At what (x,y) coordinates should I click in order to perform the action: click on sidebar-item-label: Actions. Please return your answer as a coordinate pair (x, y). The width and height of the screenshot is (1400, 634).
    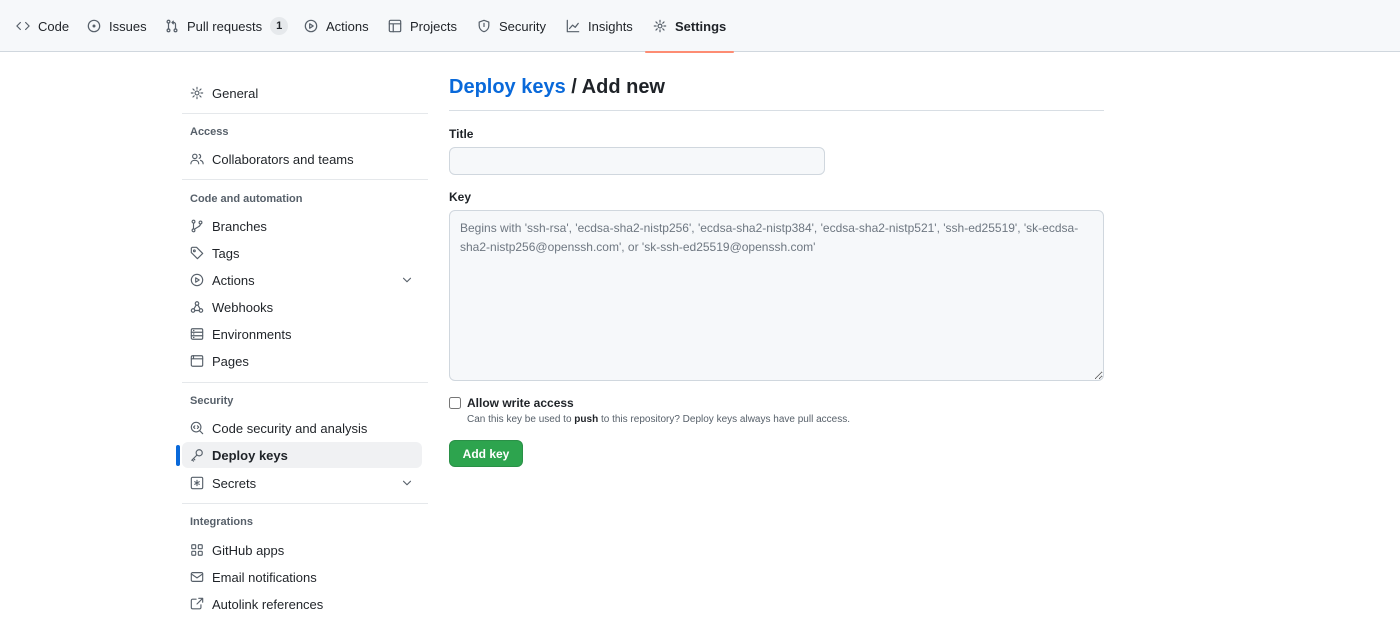
    Looking at the image, I should click on (233, 280).